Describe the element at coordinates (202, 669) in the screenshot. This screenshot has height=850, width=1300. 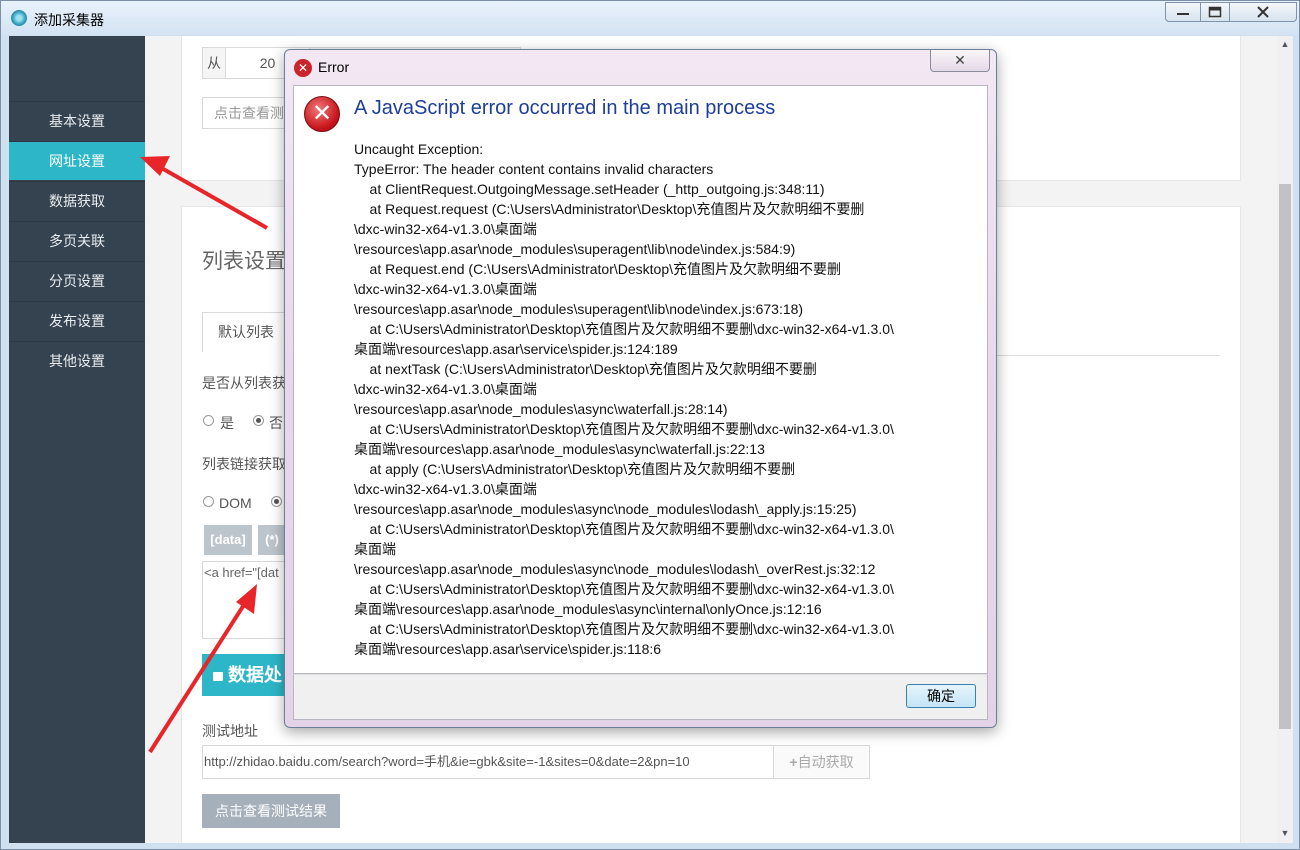
I see `arrow-to-textarea` at that location.